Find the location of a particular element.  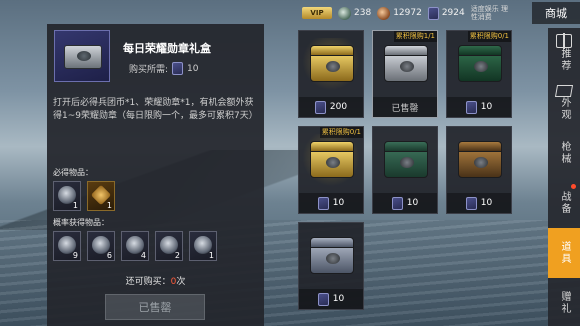

vip-badge: VIP is located at coordinates (317, 13).